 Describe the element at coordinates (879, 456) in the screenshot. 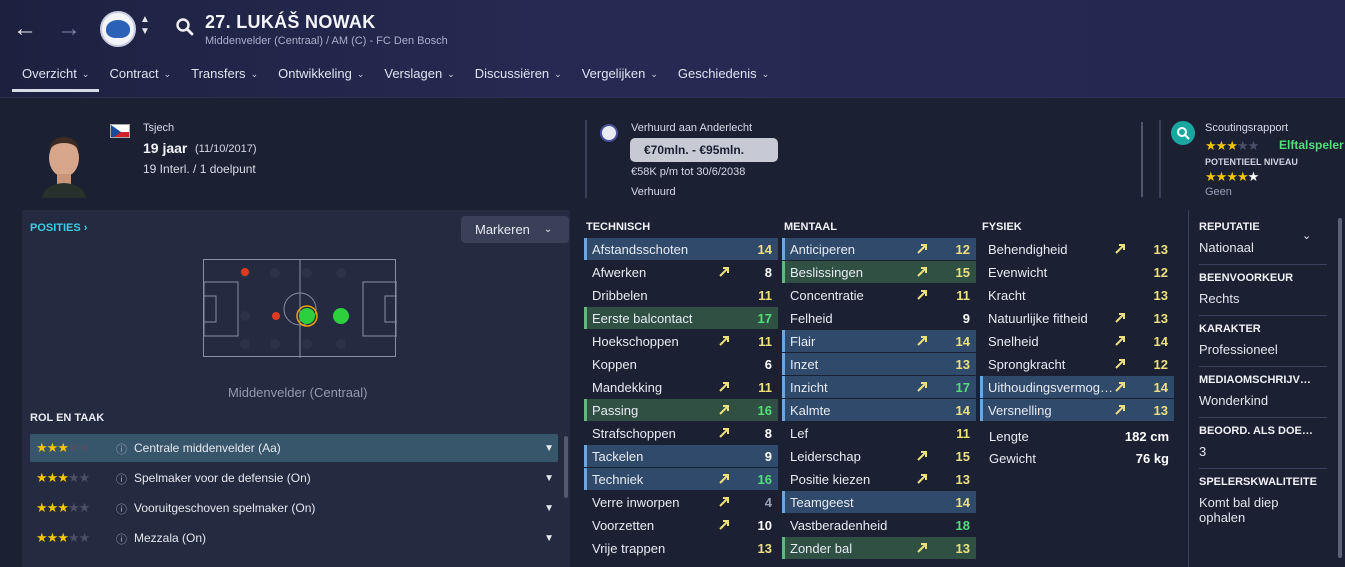

I see `attribute-row: Leiderschap 15` at that location.